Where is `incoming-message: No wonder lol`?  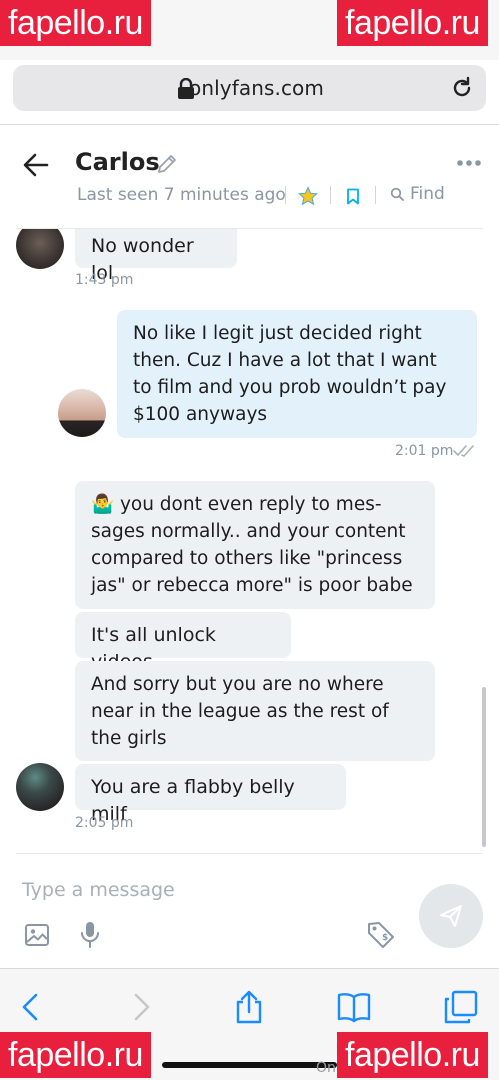
incoming-message: No wonder lol is located at coordinates (156, 256).